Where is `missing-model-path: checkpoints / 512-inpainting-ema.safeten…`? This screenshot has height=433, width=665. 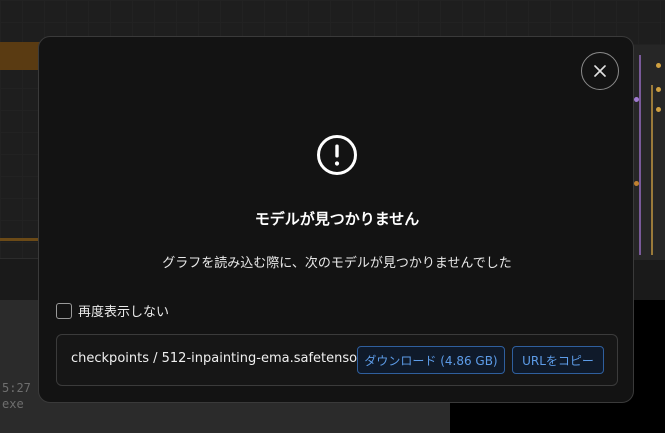 missing-model-path: checkpoints / 512-inpainting-ema.safeten… is located at coordinates (220, 358).